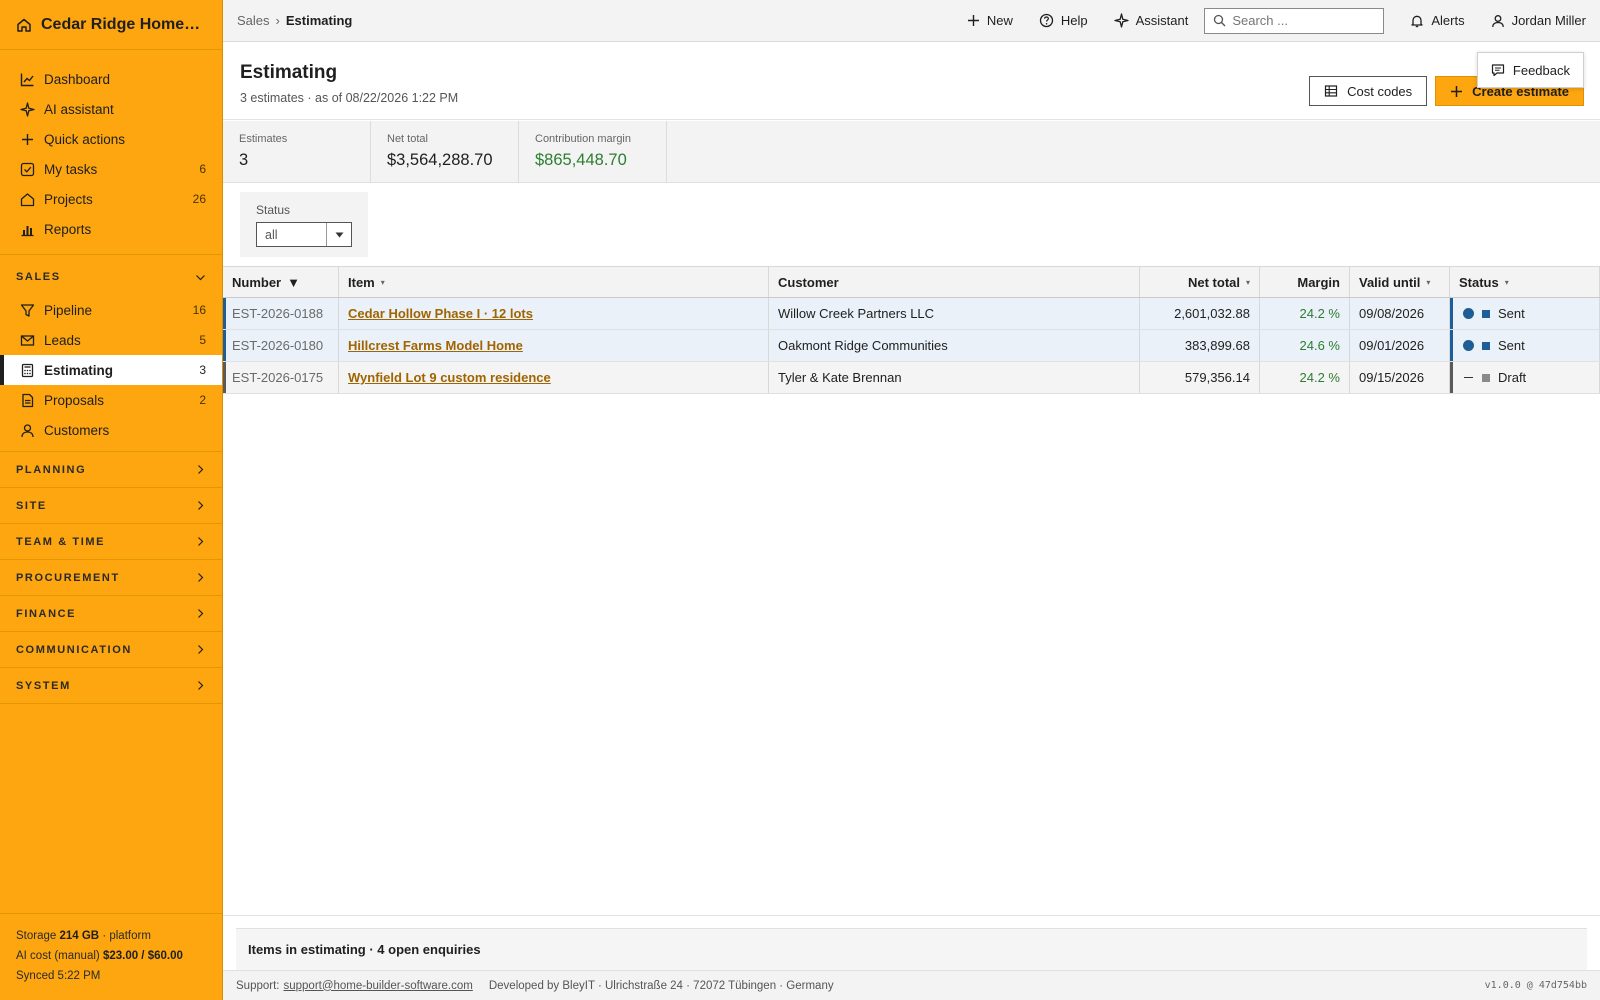 The image size is (1600, 1000). What do you see at coordinates (1448, 20) in the screenshot?
I see `alerts-label: Alerts` at bounding box center [1448, 20].